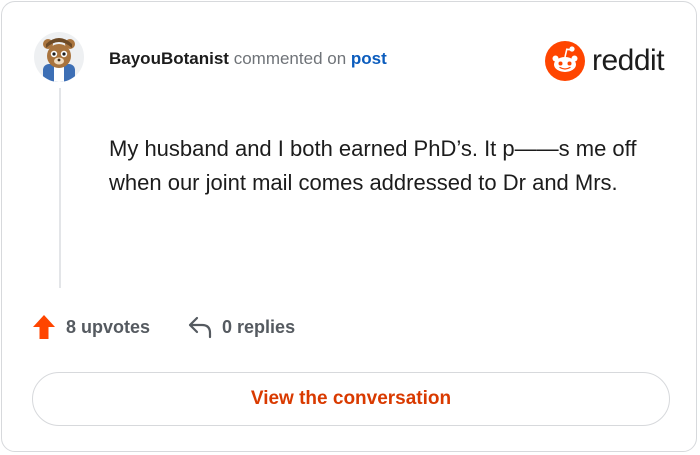 The width and height of the screenshot is (700, 455). I want to click on view-conversation-button: View the conversation, so click(351, 399).